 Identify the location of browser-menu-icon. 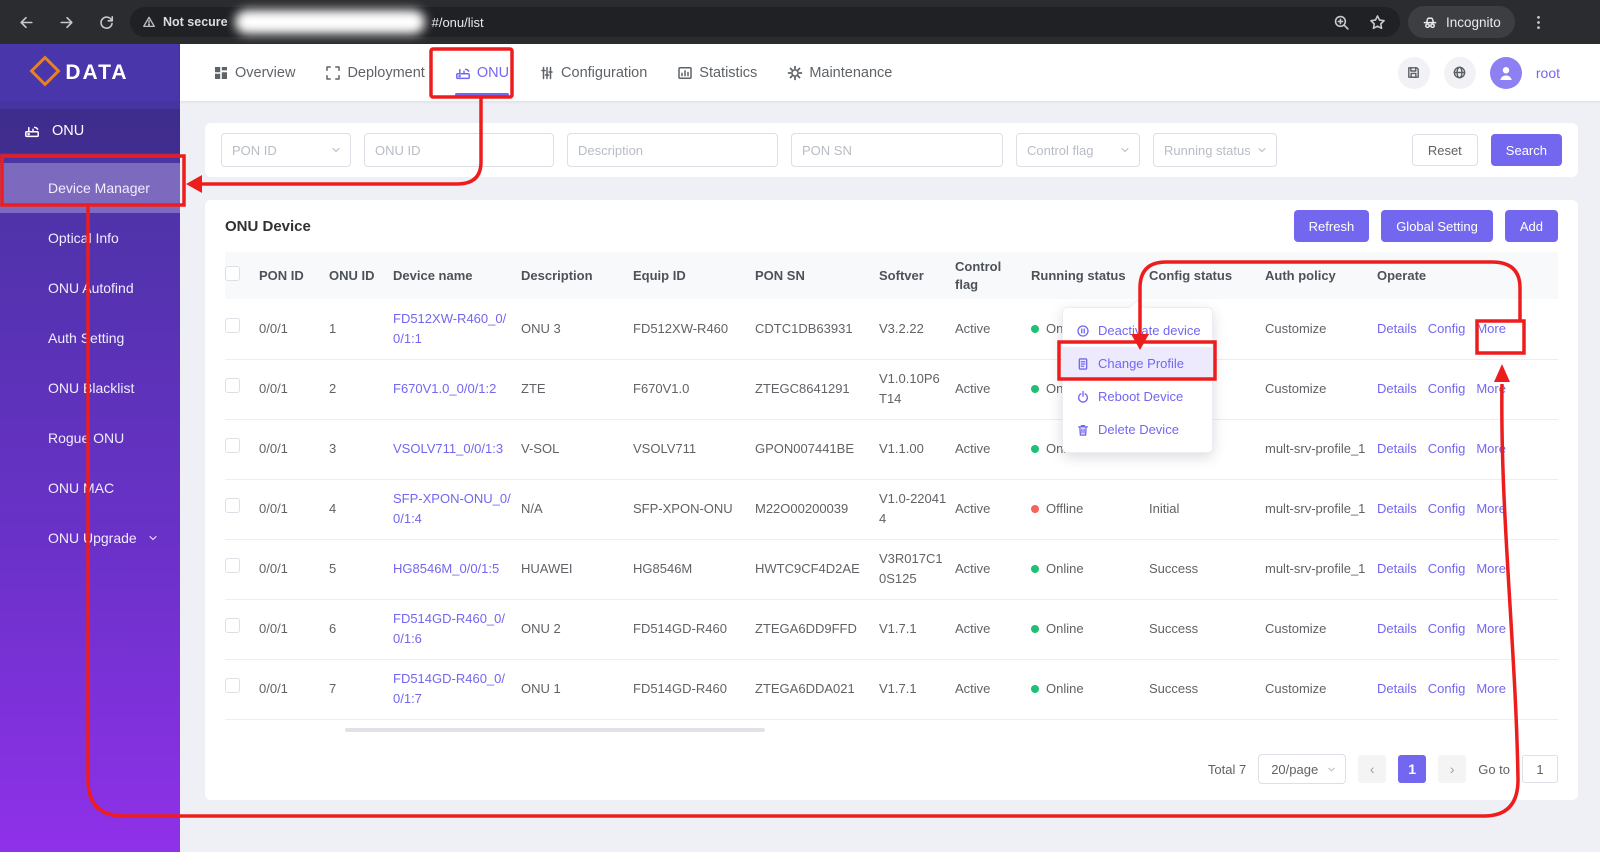
(1539, 22).